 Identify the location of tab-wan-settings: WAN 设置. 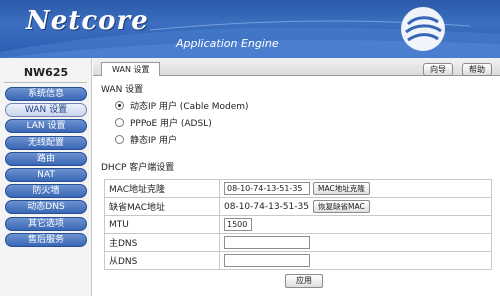
(131, 69).